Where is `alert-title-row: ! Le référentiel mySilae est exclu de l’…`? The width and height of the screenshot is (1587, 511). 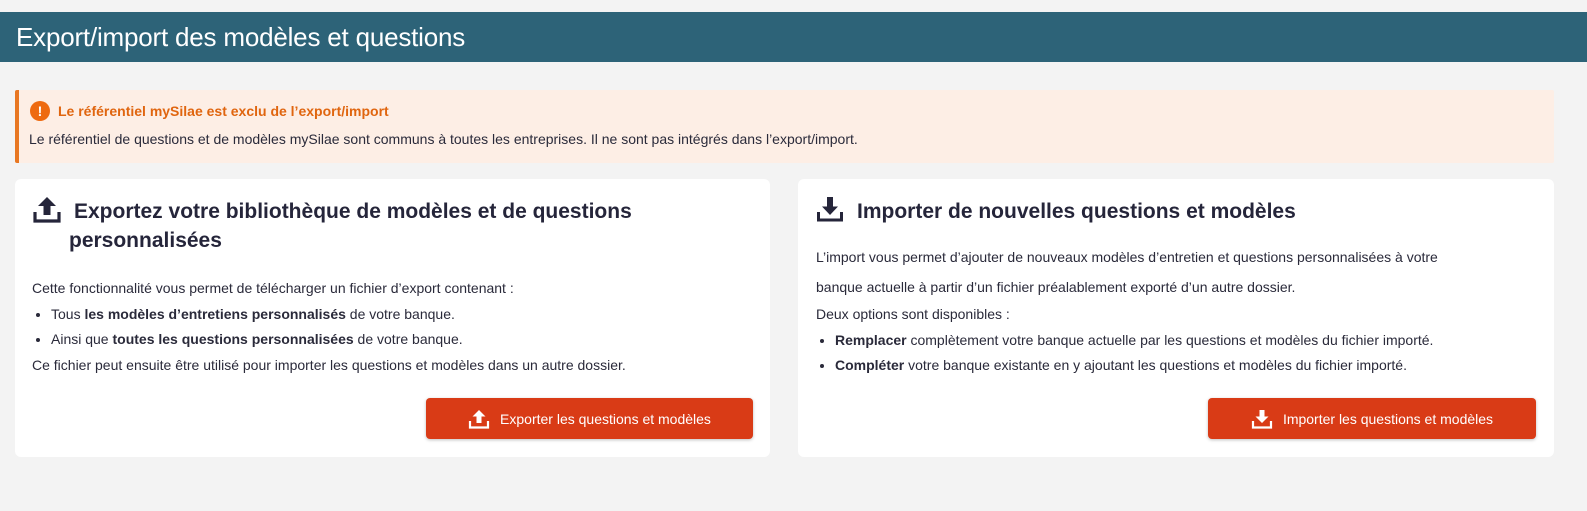 alert-title-row: ! Le référentiel mySilae est exclu de l’… is located at coordinates (791, 111).